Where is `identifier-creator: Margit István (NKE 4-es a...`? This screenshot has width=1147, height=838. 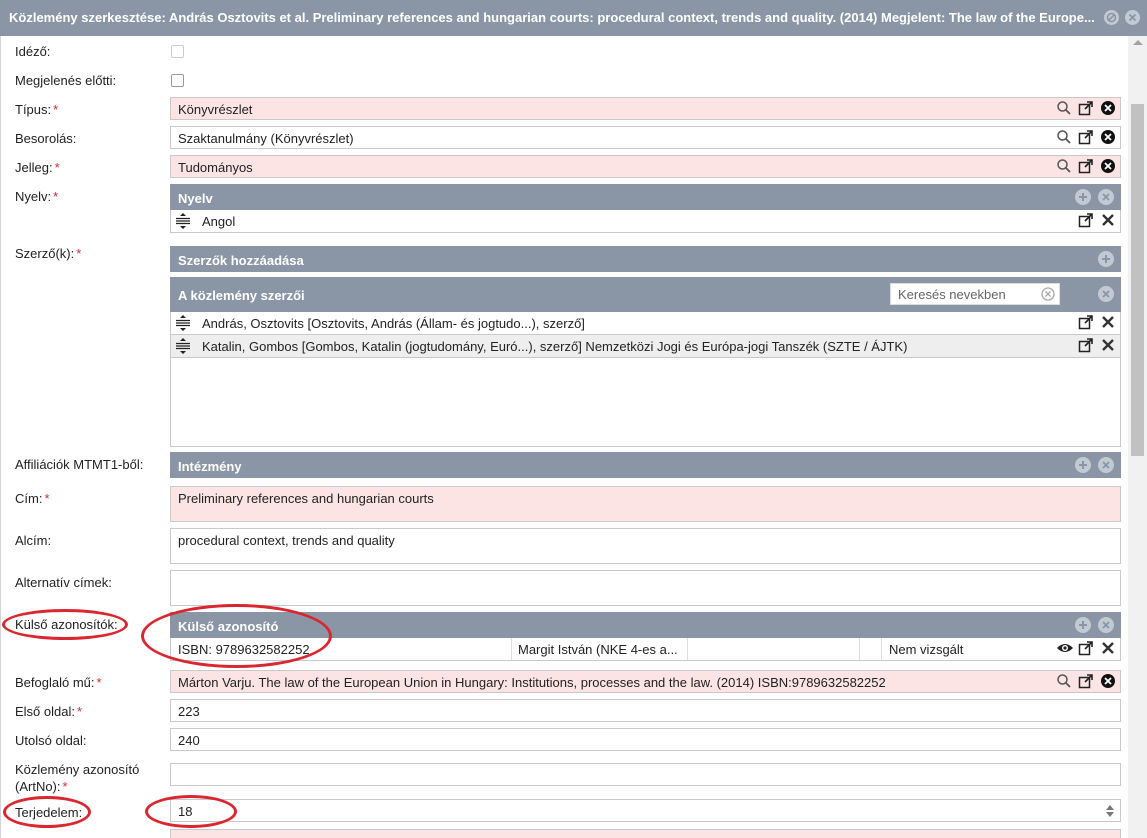 identifier-creator: Margit István (NKE 4-es a... is located at coordinates (598, 649).